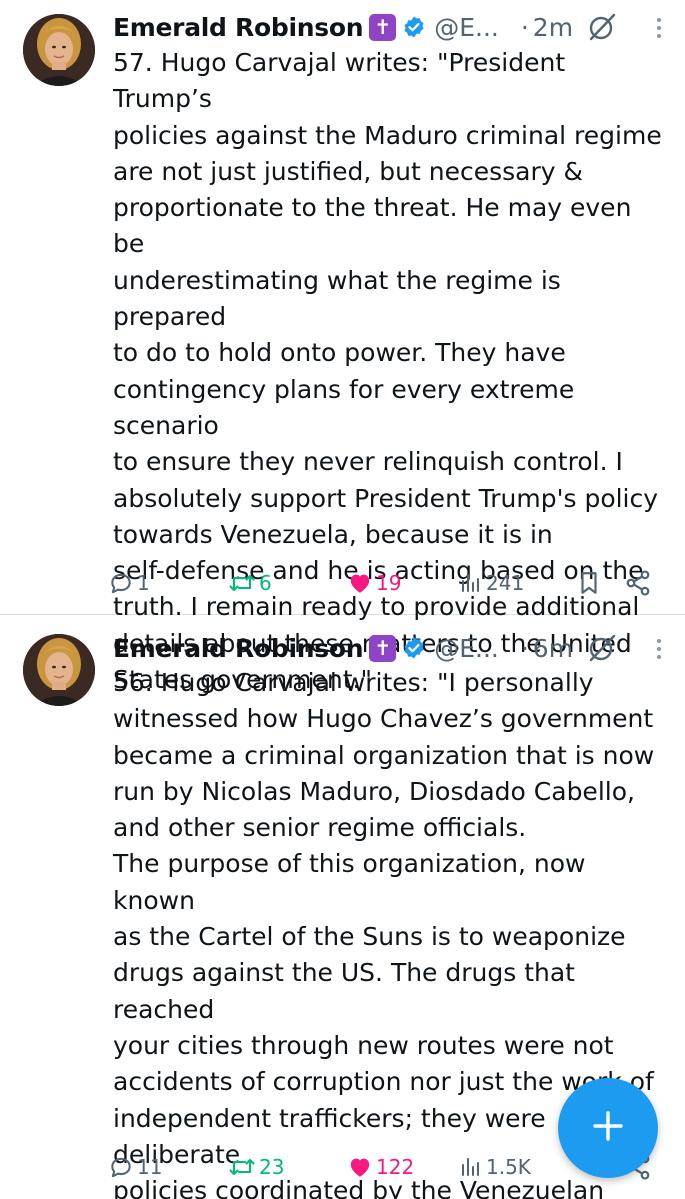  What do you see at coordinates (265, 583) in the screenshot?
I see `repost-count: 6` at bounding box center [265, 583].